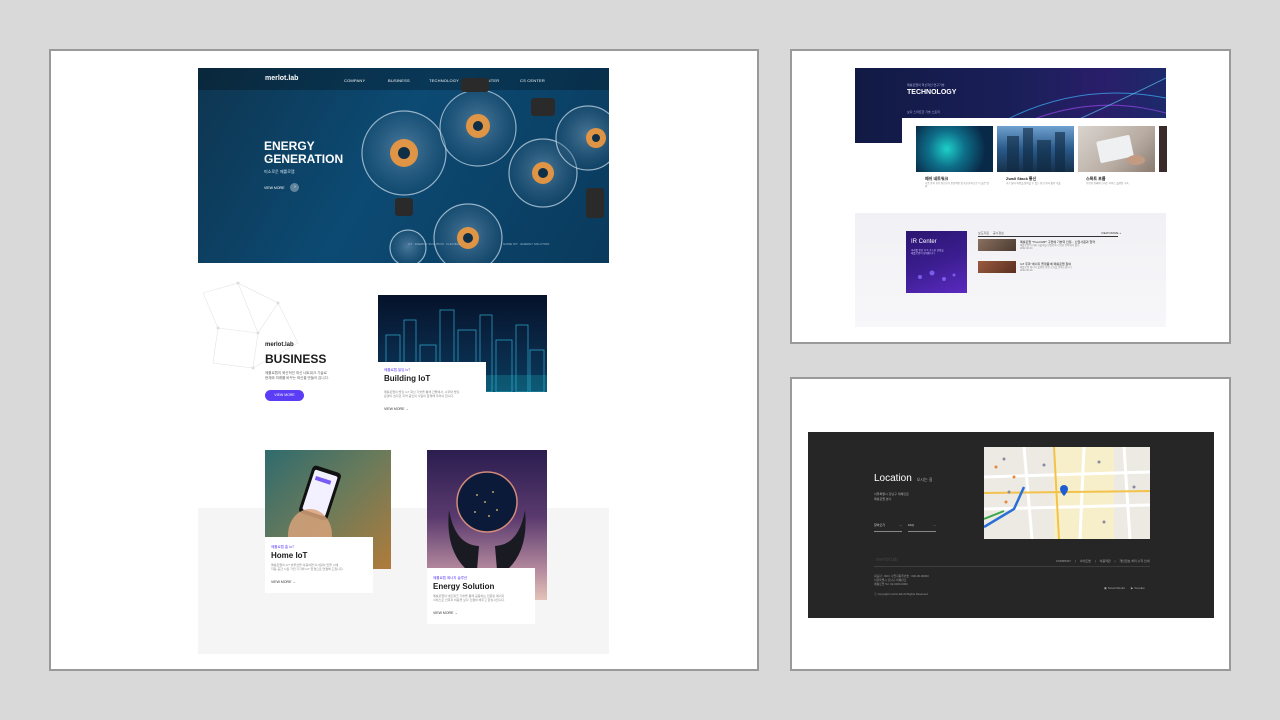 This screenshot has height=720, width=1280. What do you see at coordinates (957, 185) in the screenshot?
I see `tech-item-1-desc: 기존 방식 무선 통신보다 안정적인 망구성 방식으로 더 넓은 범위` at bounding box center [957, 185].